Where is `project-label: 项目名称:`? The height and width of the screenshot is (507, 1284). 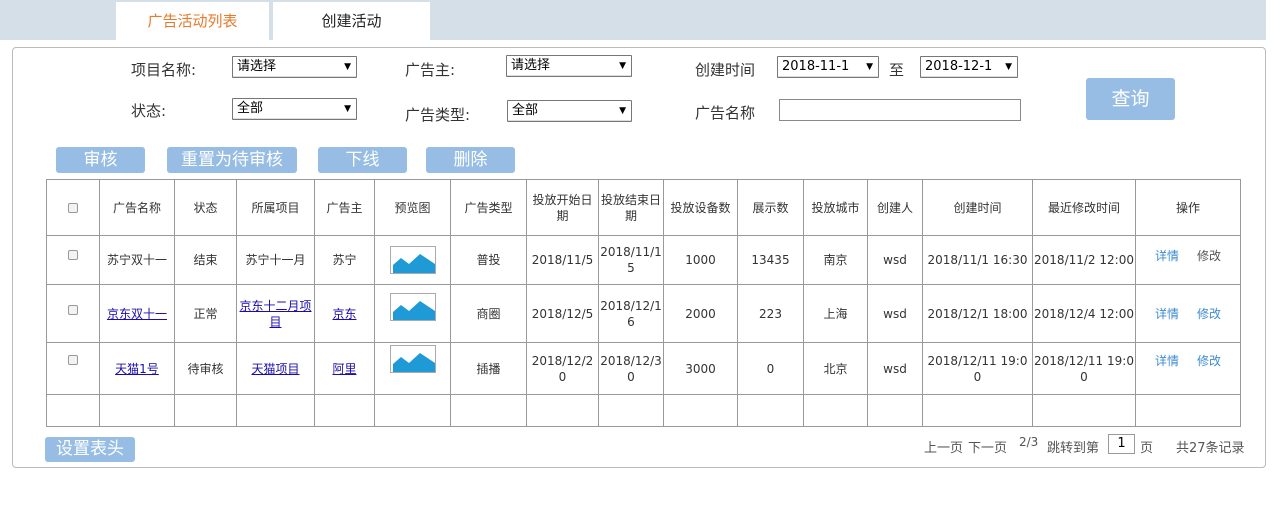 project-label: 项目名称: is located at coordinates (164, 70).